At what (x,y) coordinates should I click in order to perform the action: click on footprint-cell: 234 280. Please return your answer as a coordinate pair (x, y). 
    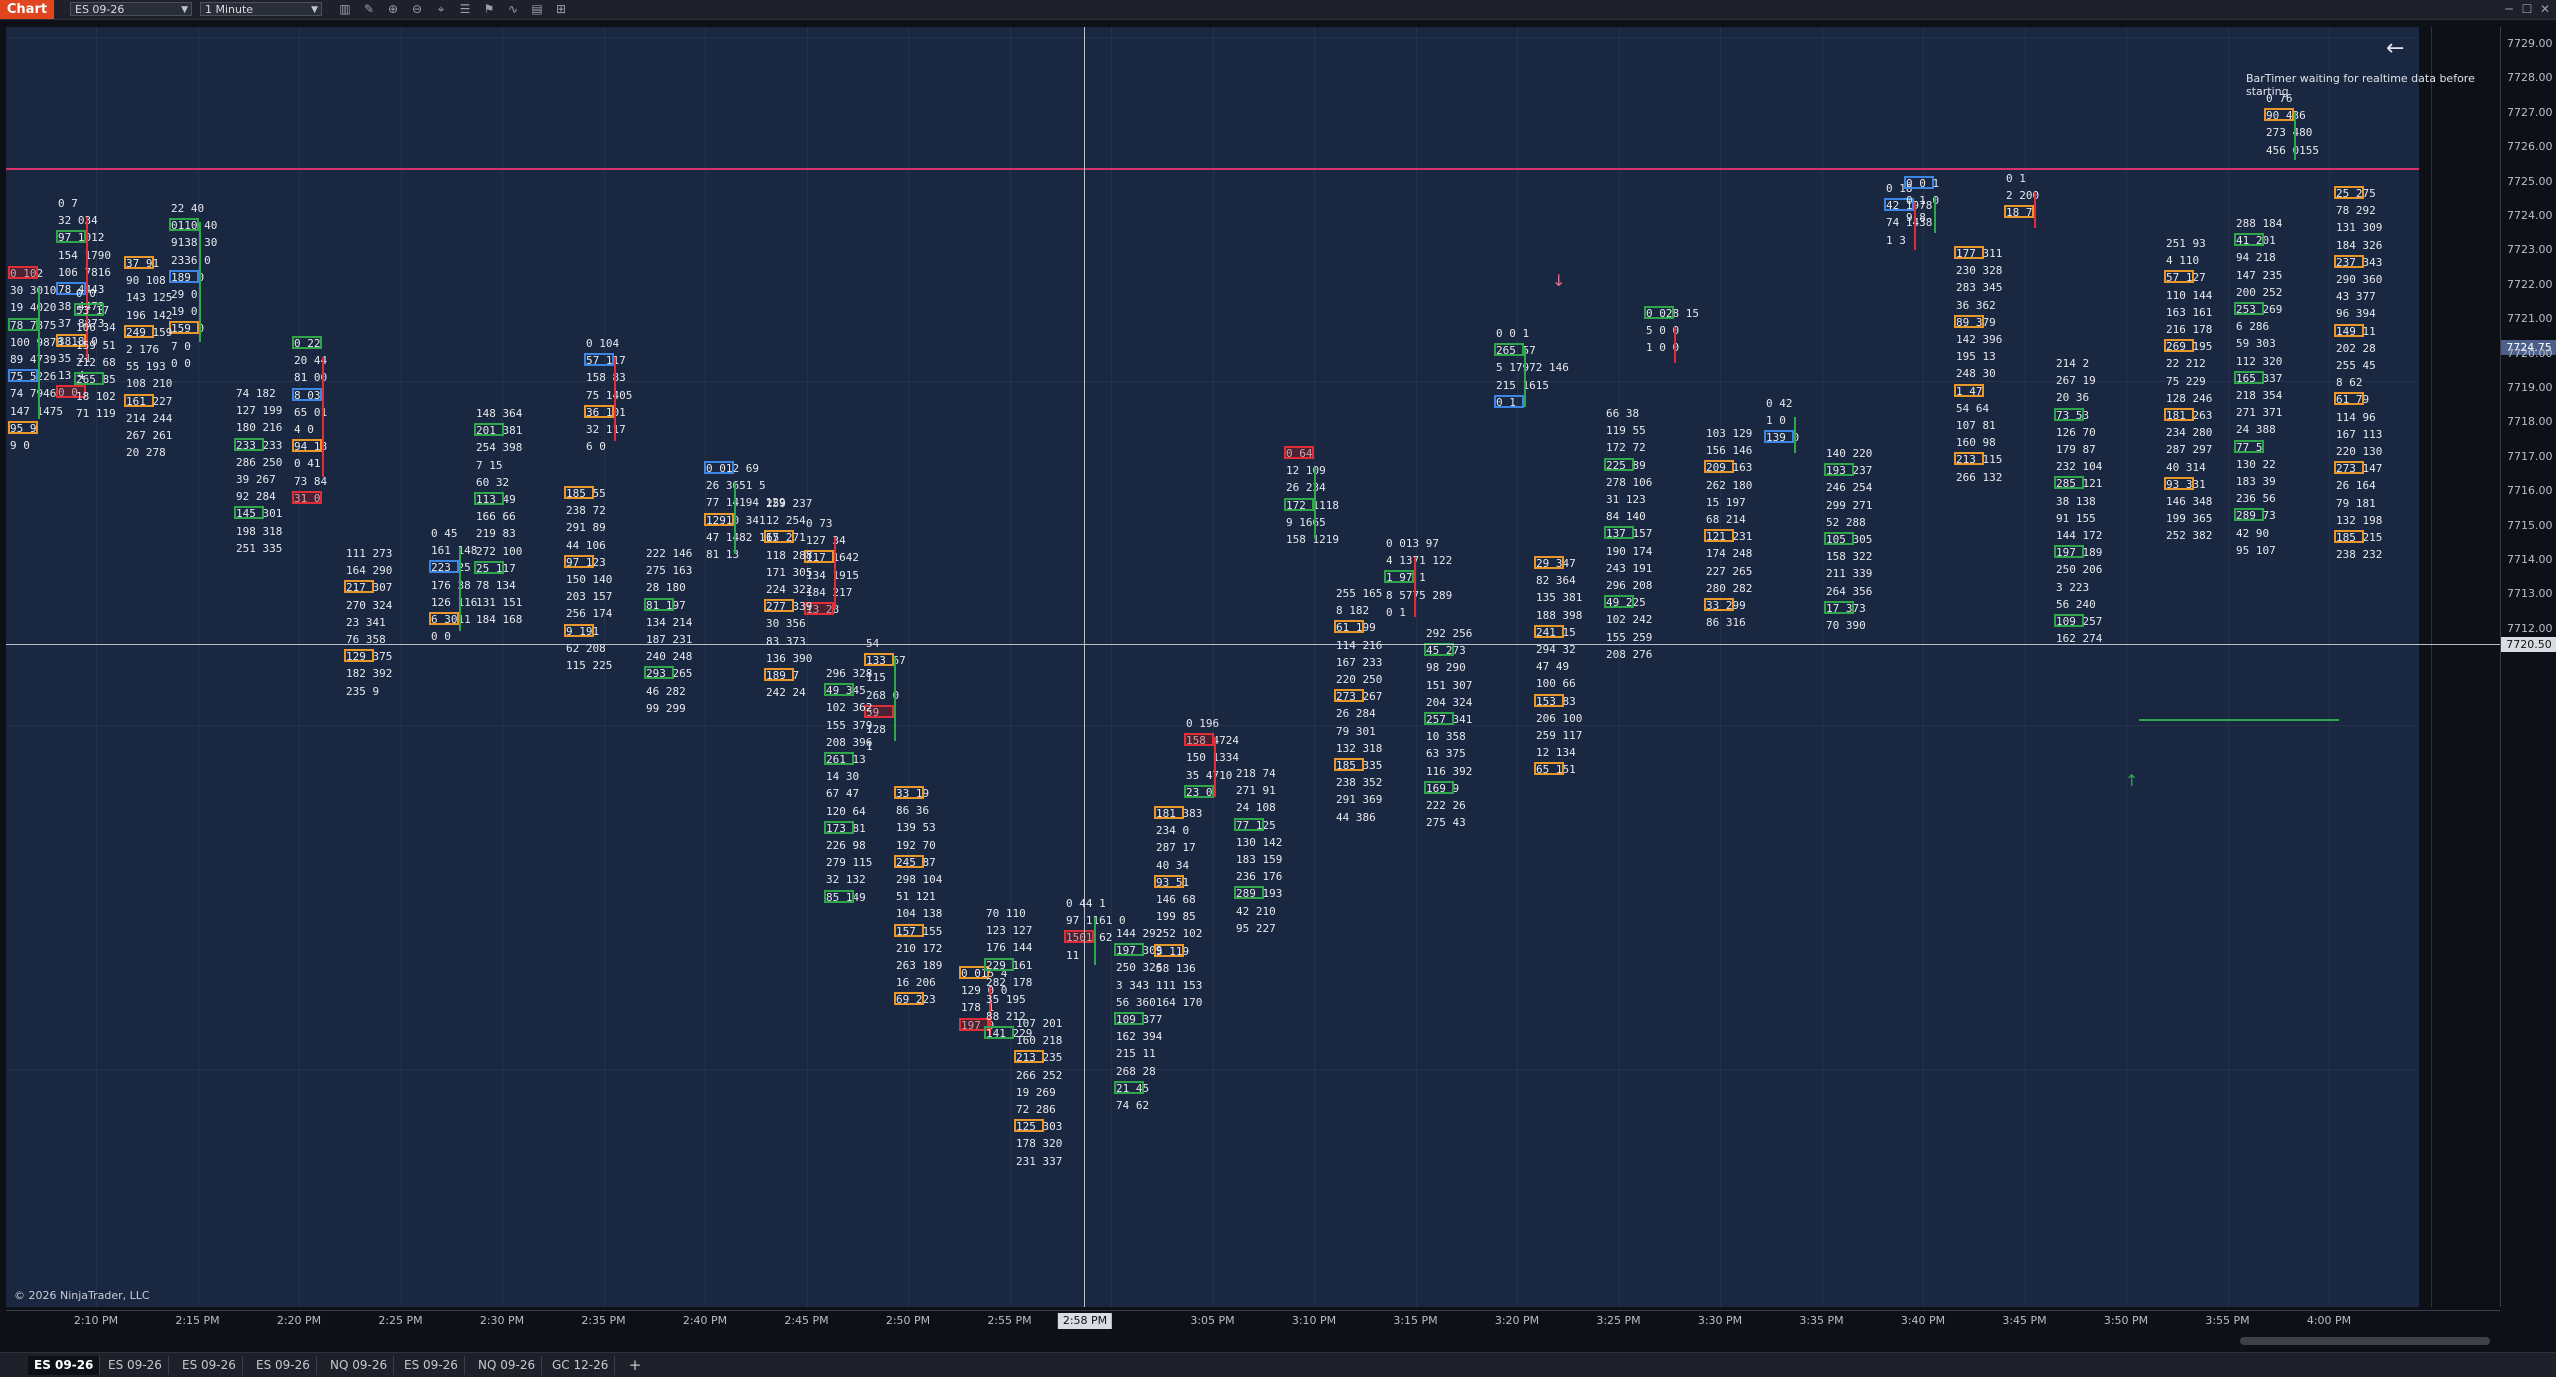
    Looking at the image, I should click on (2189, 433).